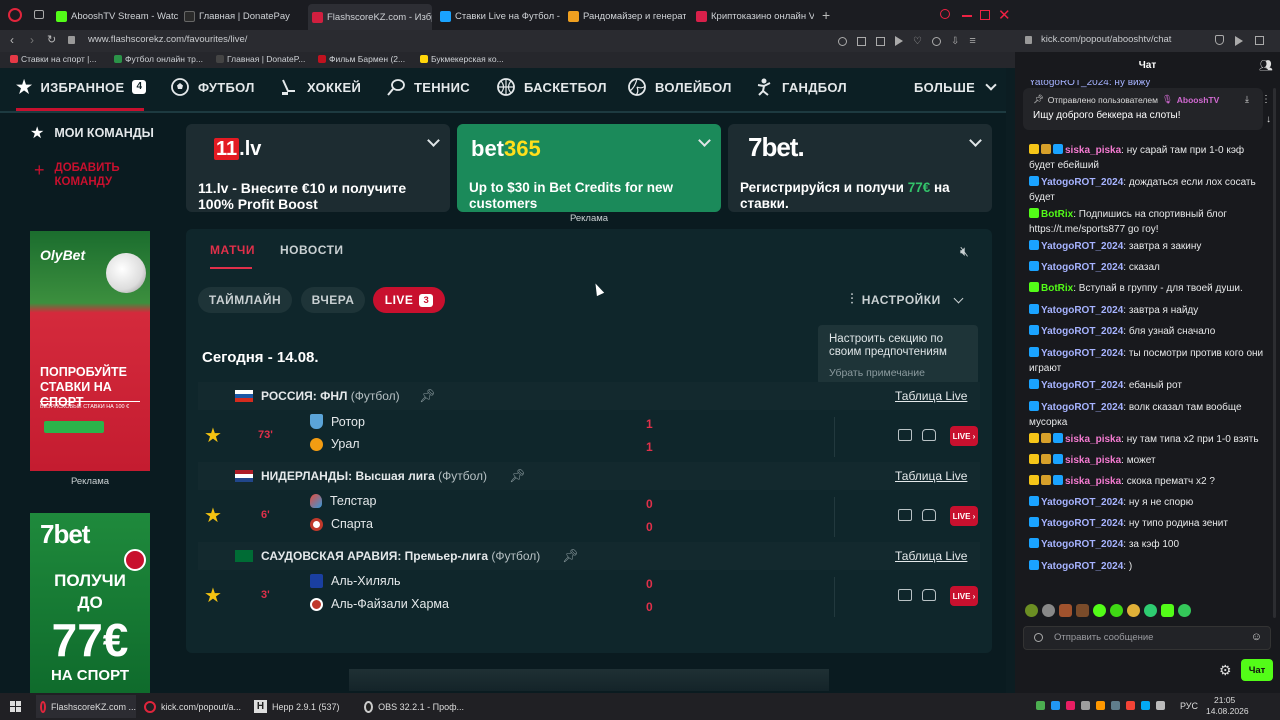 The height and width of the screenshot is (720, 1280). I want to click on users-icon: 👥︎, so click(1266, 65).